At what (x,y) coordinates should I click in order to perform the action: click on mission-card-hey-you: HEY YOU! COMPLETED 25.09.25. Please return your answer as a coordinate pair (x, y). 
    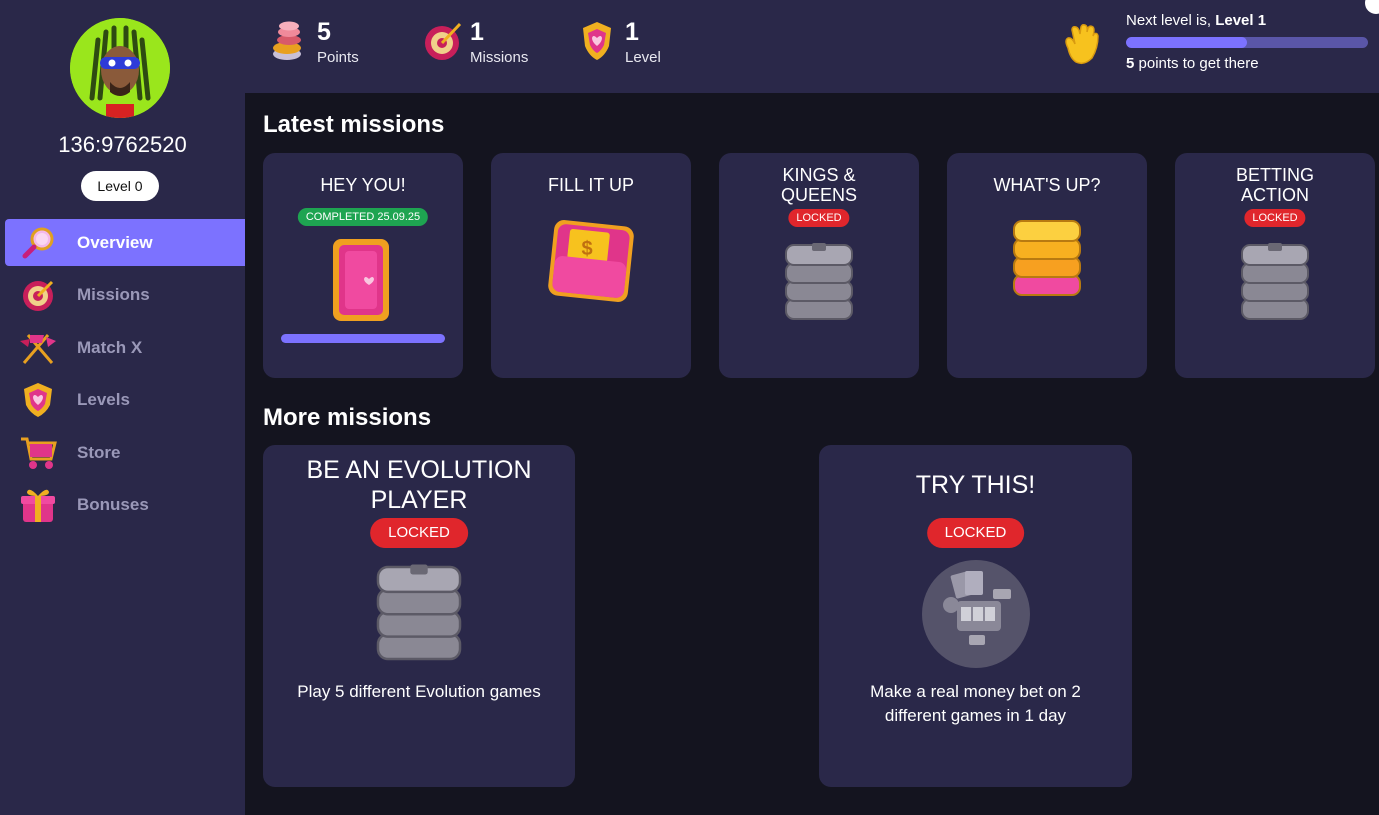
    Looking at the image, I should click on (363, 265).